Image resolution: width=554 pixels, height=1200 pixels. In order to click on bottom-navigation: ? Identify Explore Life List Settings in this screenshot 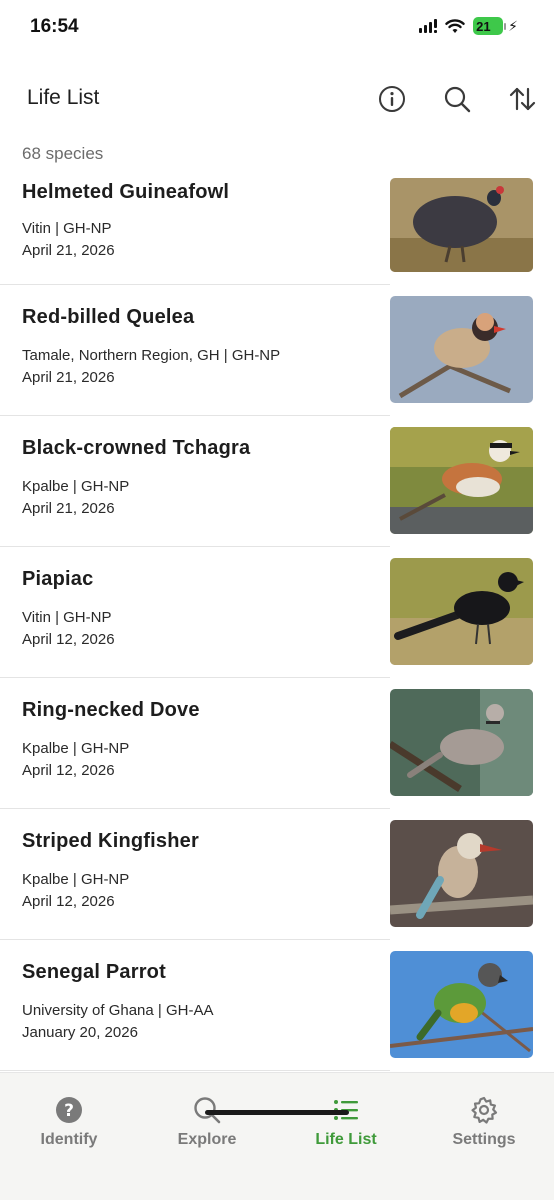, I will do `click(277, 1136)`.